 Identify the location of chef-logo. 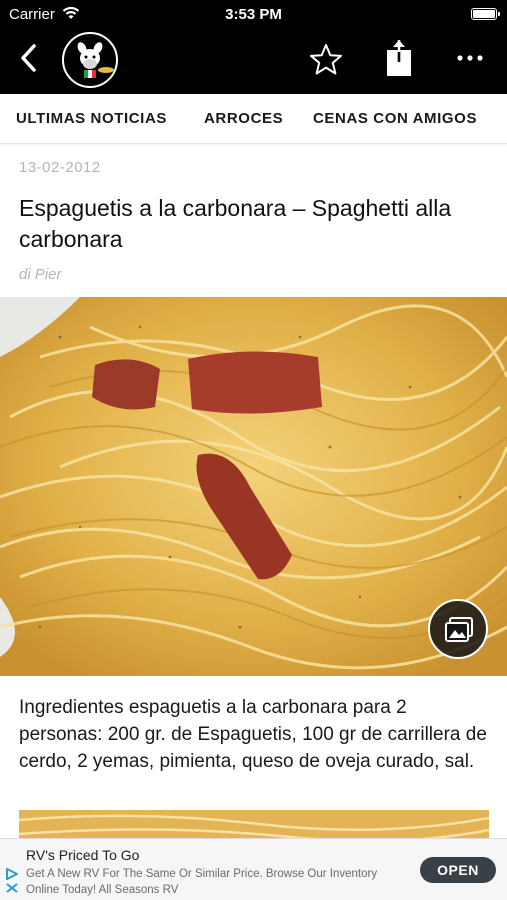
(90, 60).